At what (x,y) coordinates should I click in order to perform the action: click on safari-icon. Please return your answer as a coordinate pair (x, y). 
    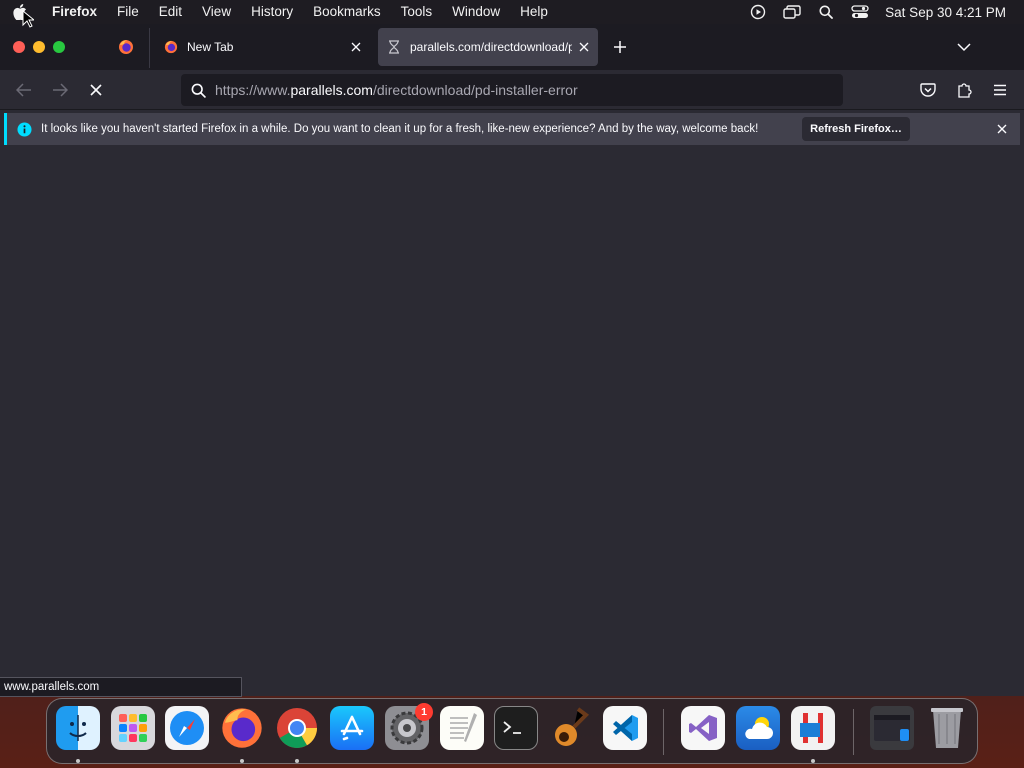
    Looking at the image, I should click on (187, 728).